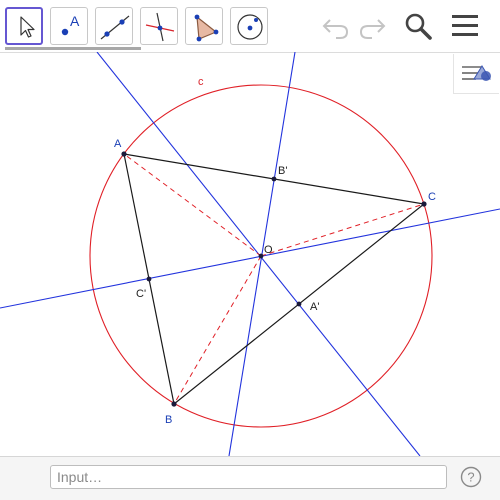 This screenshot has width=500, height=500. I want to click on toolbar-selection-underline, so click(73, 48).